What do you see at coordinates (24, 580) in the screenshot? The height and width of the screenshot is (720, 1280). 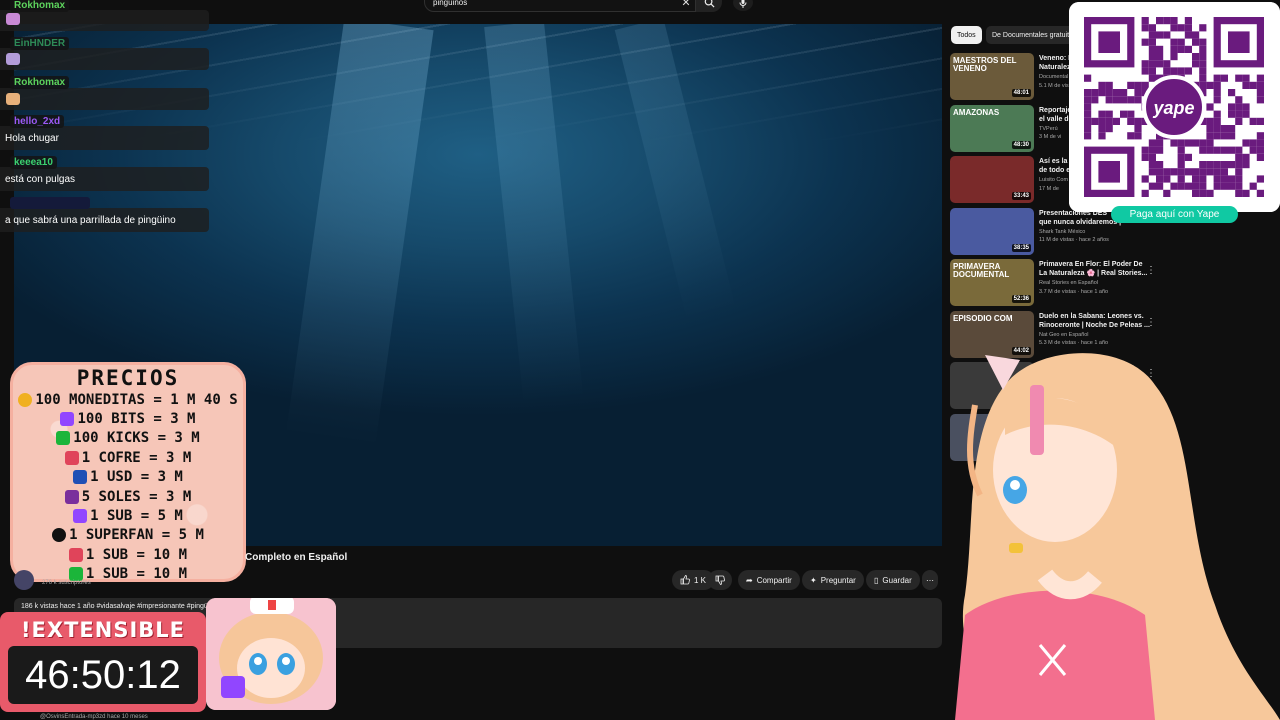 I see `channel-avatar` at bounding box center [24, 580].